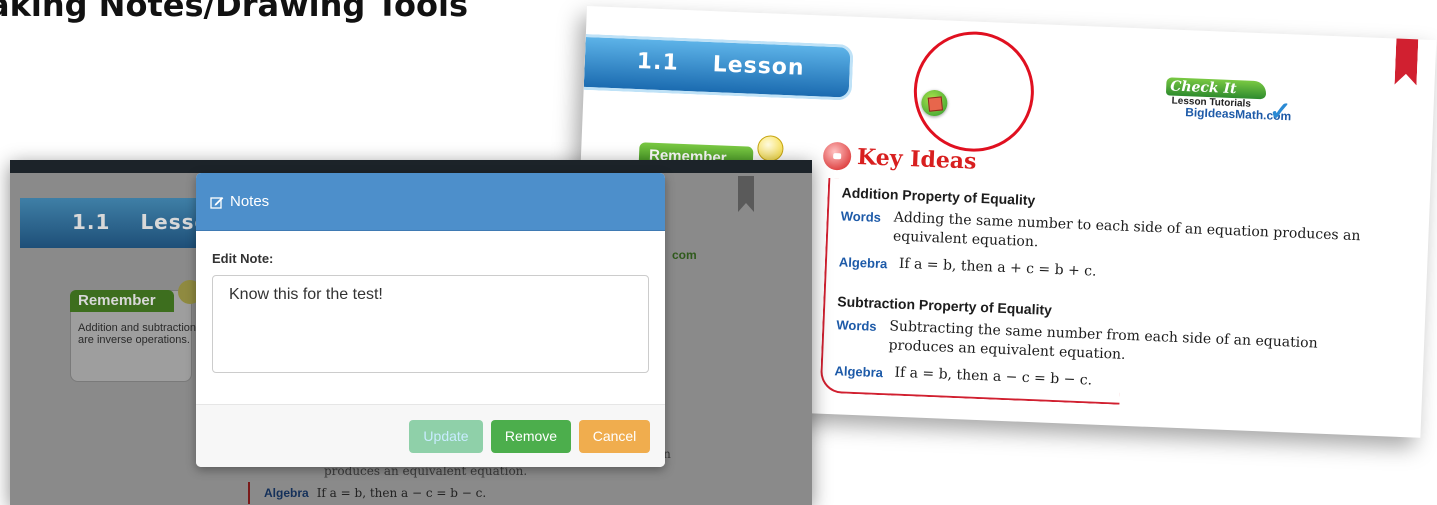  Describe the element at coordinates (1280, 111) in the screenshot. I see `checkmark-icon: ✓` at that location.